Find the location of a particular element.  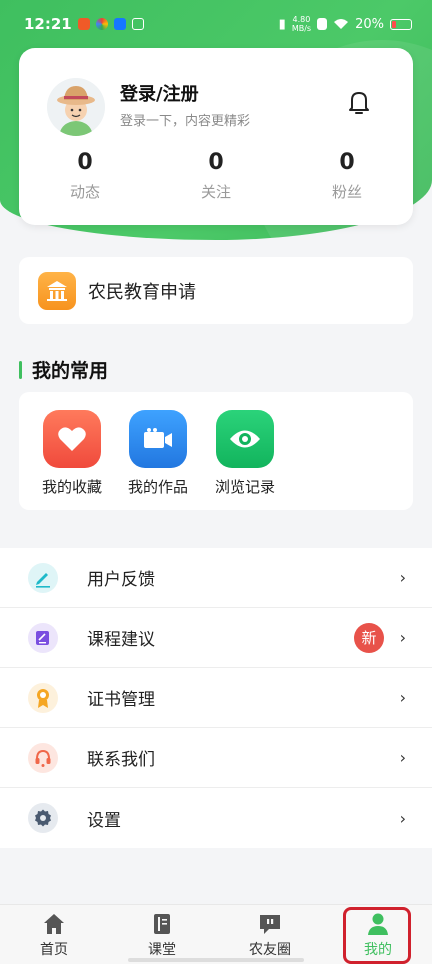

farmer-education-application: 农民教育申请 is located at coordinates (216, 290).